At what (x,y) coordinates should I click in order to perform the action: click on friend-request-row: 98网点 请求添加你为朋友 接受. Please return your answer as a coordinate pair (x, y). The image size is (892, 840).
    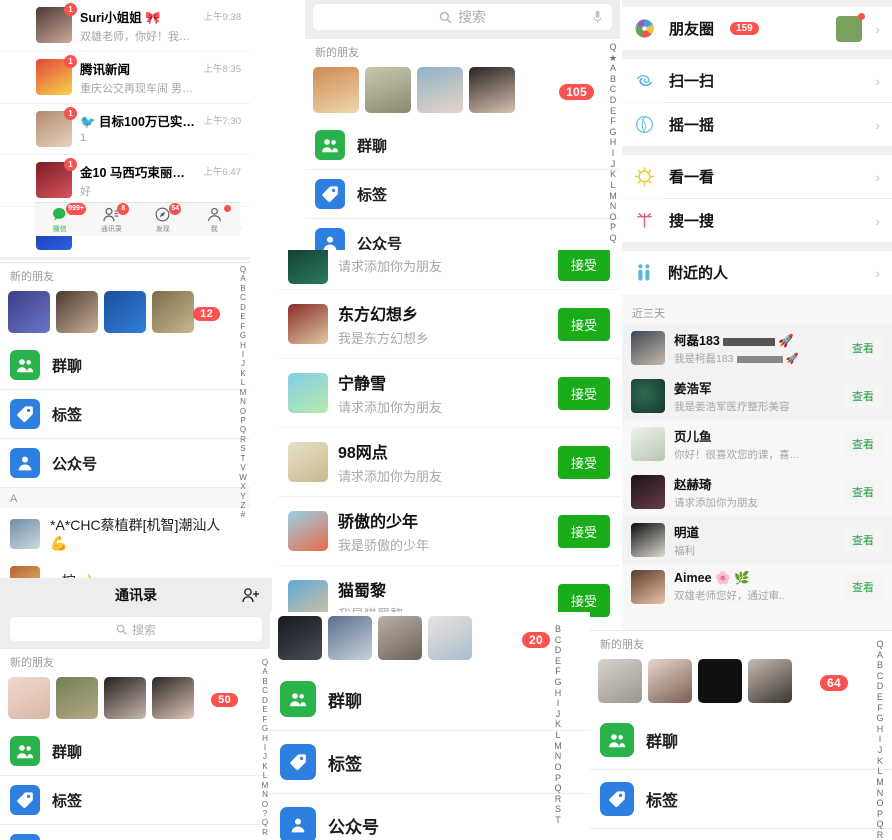
    Looking at the image, I should click on (449, 462).